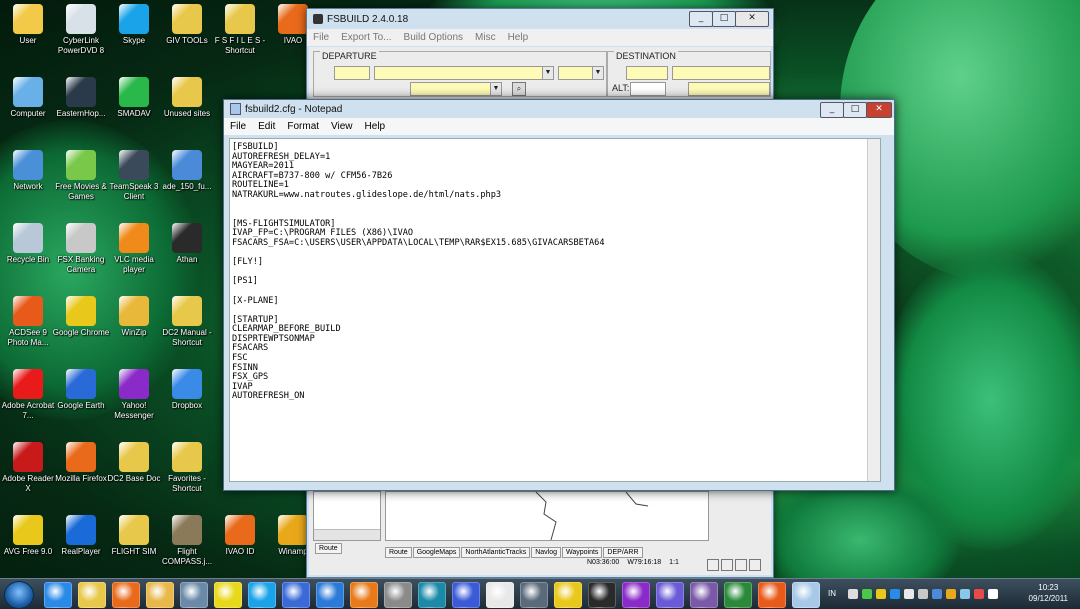  Describe the element at coordinates (187, 25) in the screenshot. I see `desktop-icon: GIV TOOLs` at that location.